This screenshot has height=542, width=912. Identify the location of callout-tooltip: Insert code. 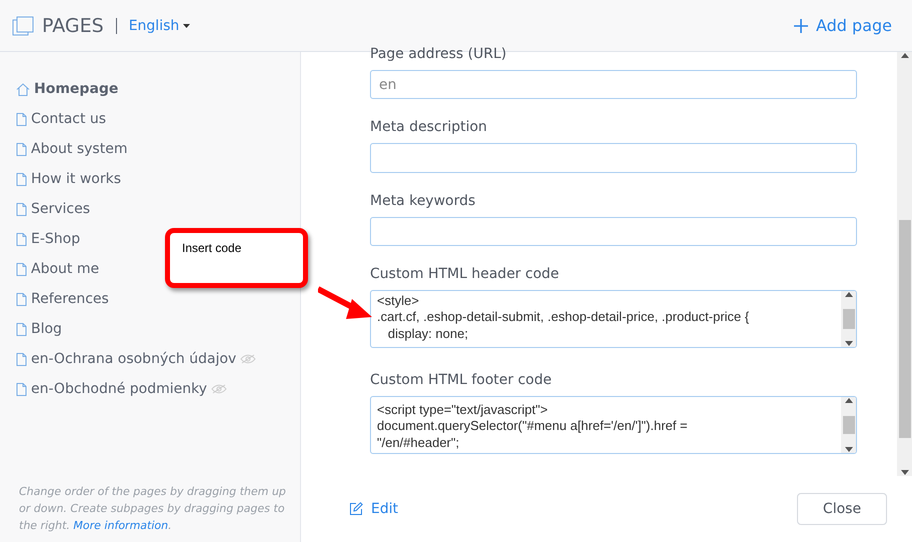
(236, 258).